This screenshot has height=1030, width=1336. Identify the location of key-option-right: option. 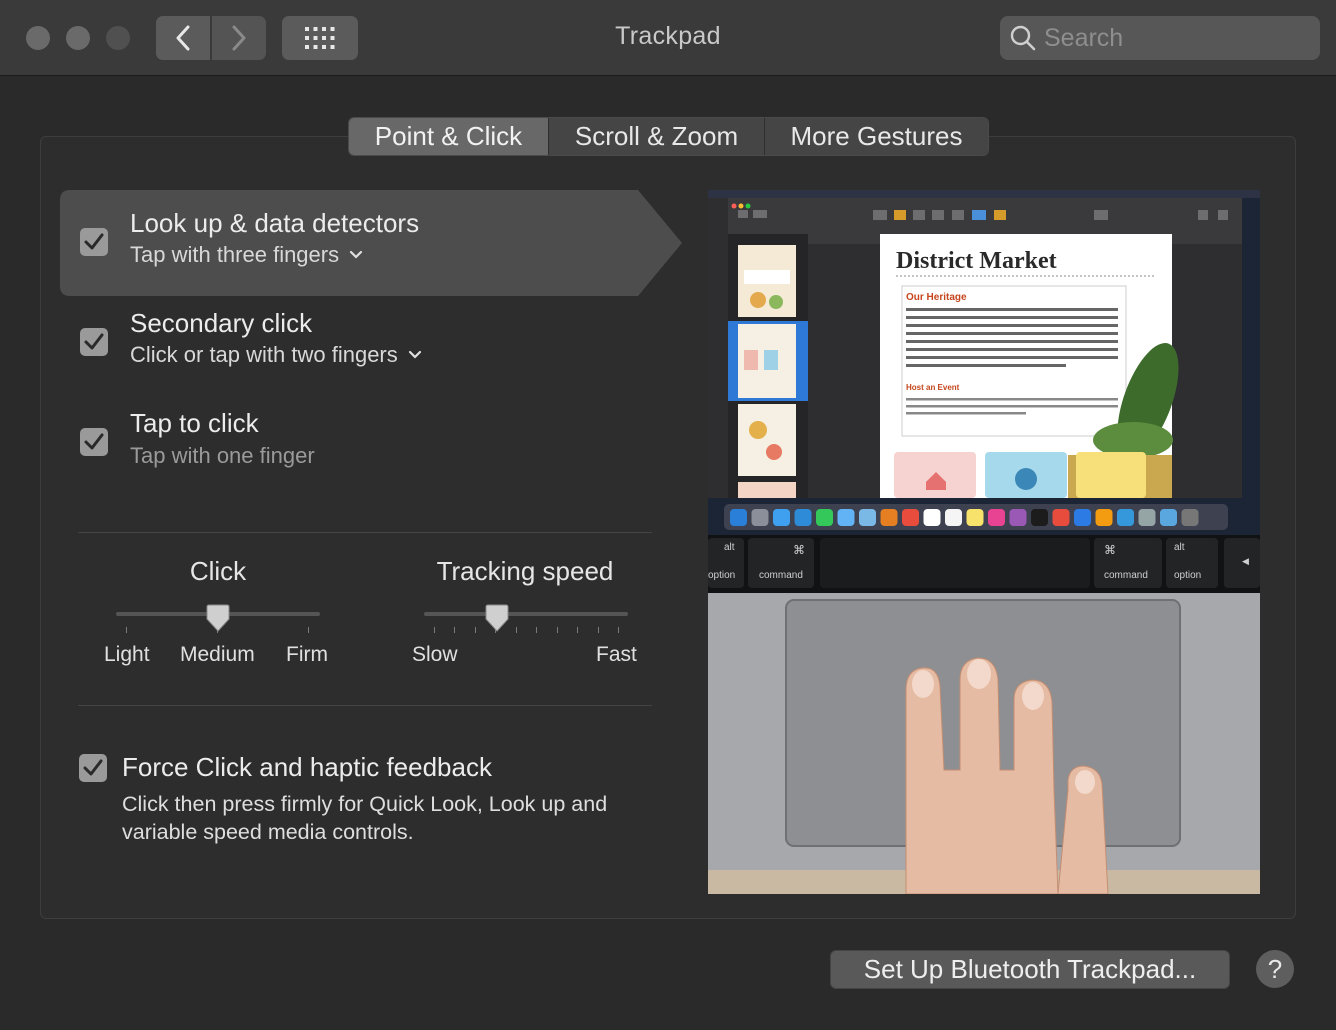
(1187, 575).